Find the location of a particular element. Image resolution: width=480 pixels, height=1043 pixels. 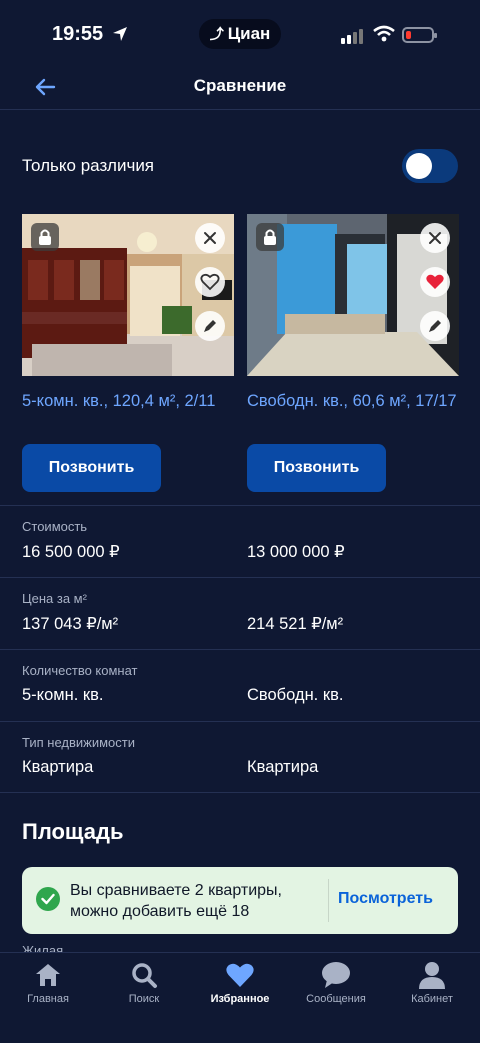

status-bar: 19:55 ⤴ Циан is located at coordinates (240, 33).